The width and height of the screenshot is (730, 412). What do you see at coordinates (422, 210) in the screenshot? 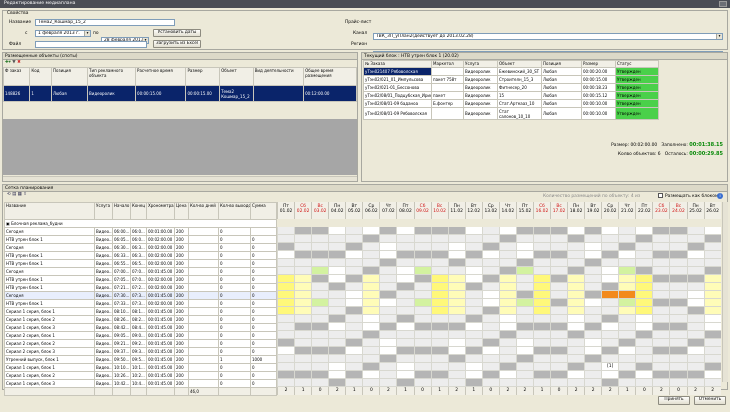
I see `day-header: Сб 09.02` at bounding box center [422, 210].